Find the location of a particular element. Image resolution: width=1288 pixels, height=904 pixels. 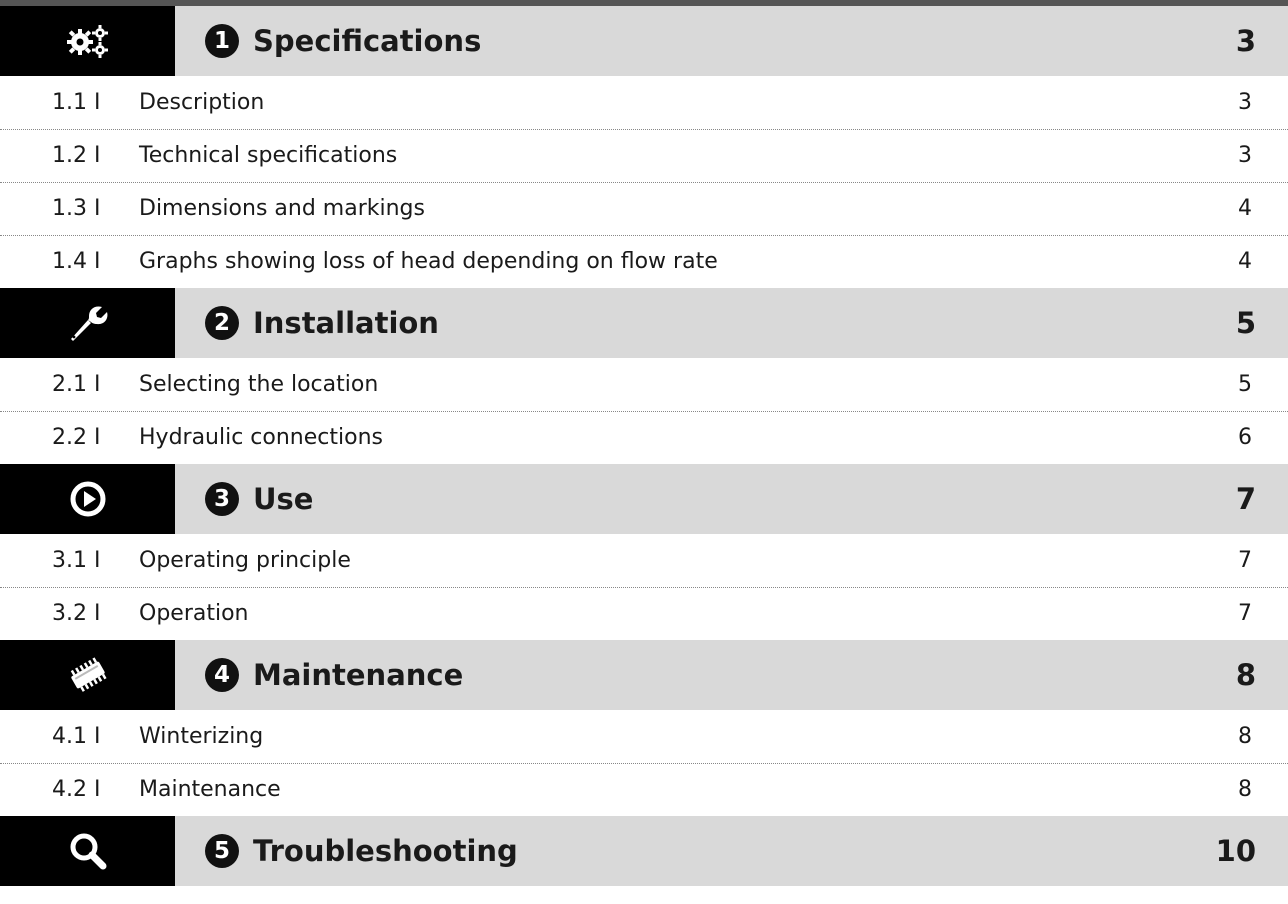

entry-number: 1.1 I is located at coordinates (76, 102).